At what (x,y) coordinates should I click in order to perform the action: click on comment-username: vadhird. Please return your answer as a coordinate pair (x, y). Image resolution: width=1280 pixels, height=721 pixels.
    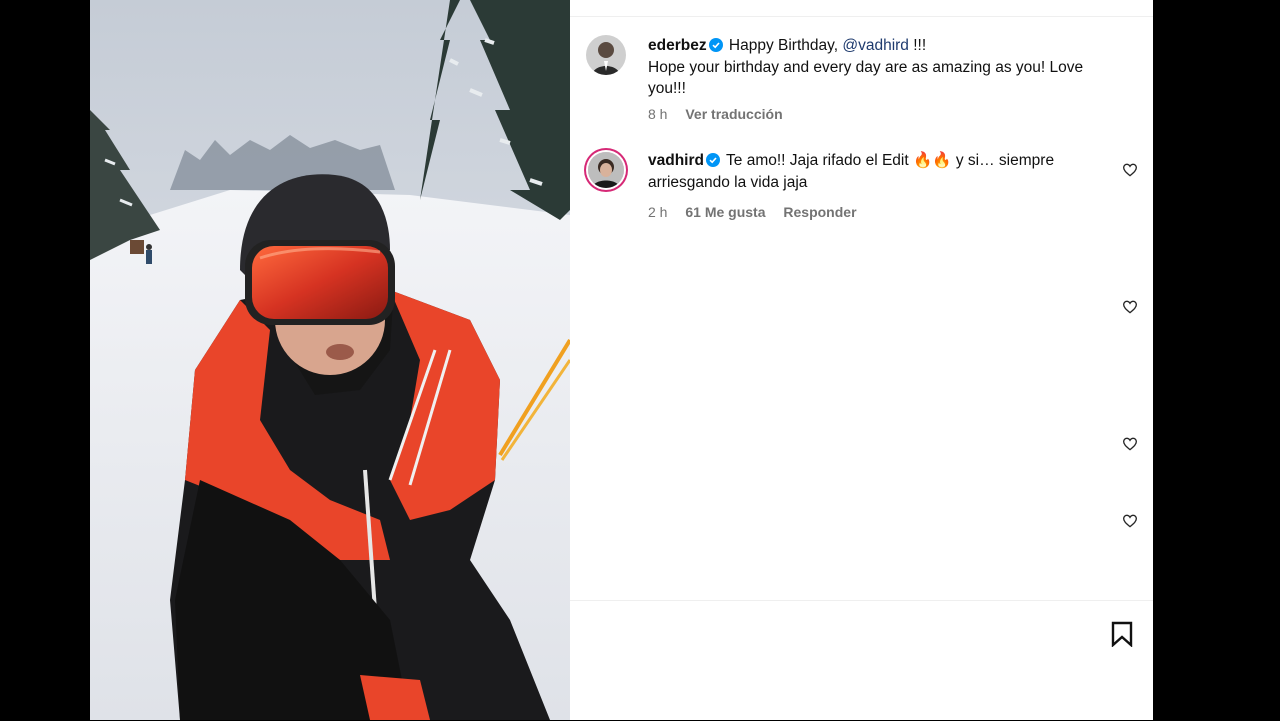
    Looking at the image, I should click on (676, 160).